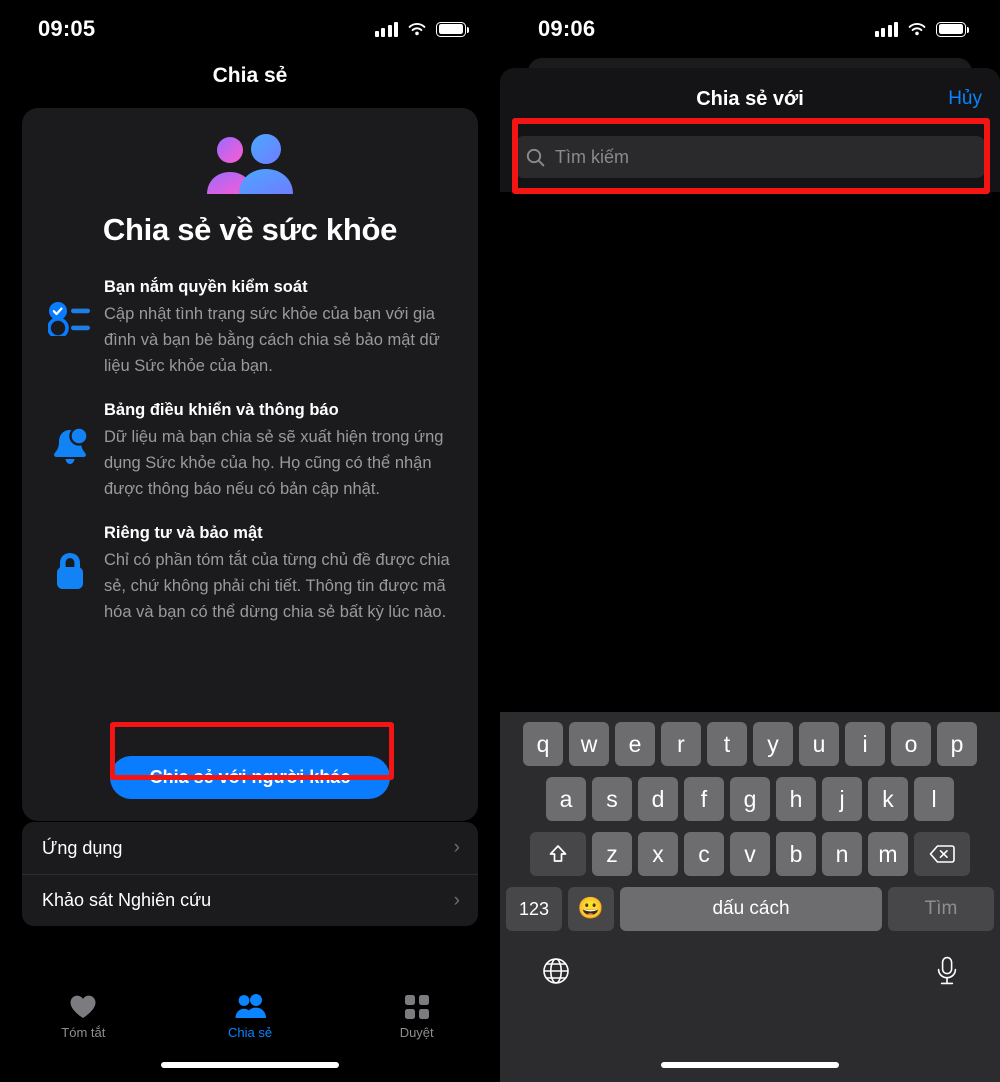  I want to click on keyboard-row-1: q w e r t y u i o p, so click(750, 744).